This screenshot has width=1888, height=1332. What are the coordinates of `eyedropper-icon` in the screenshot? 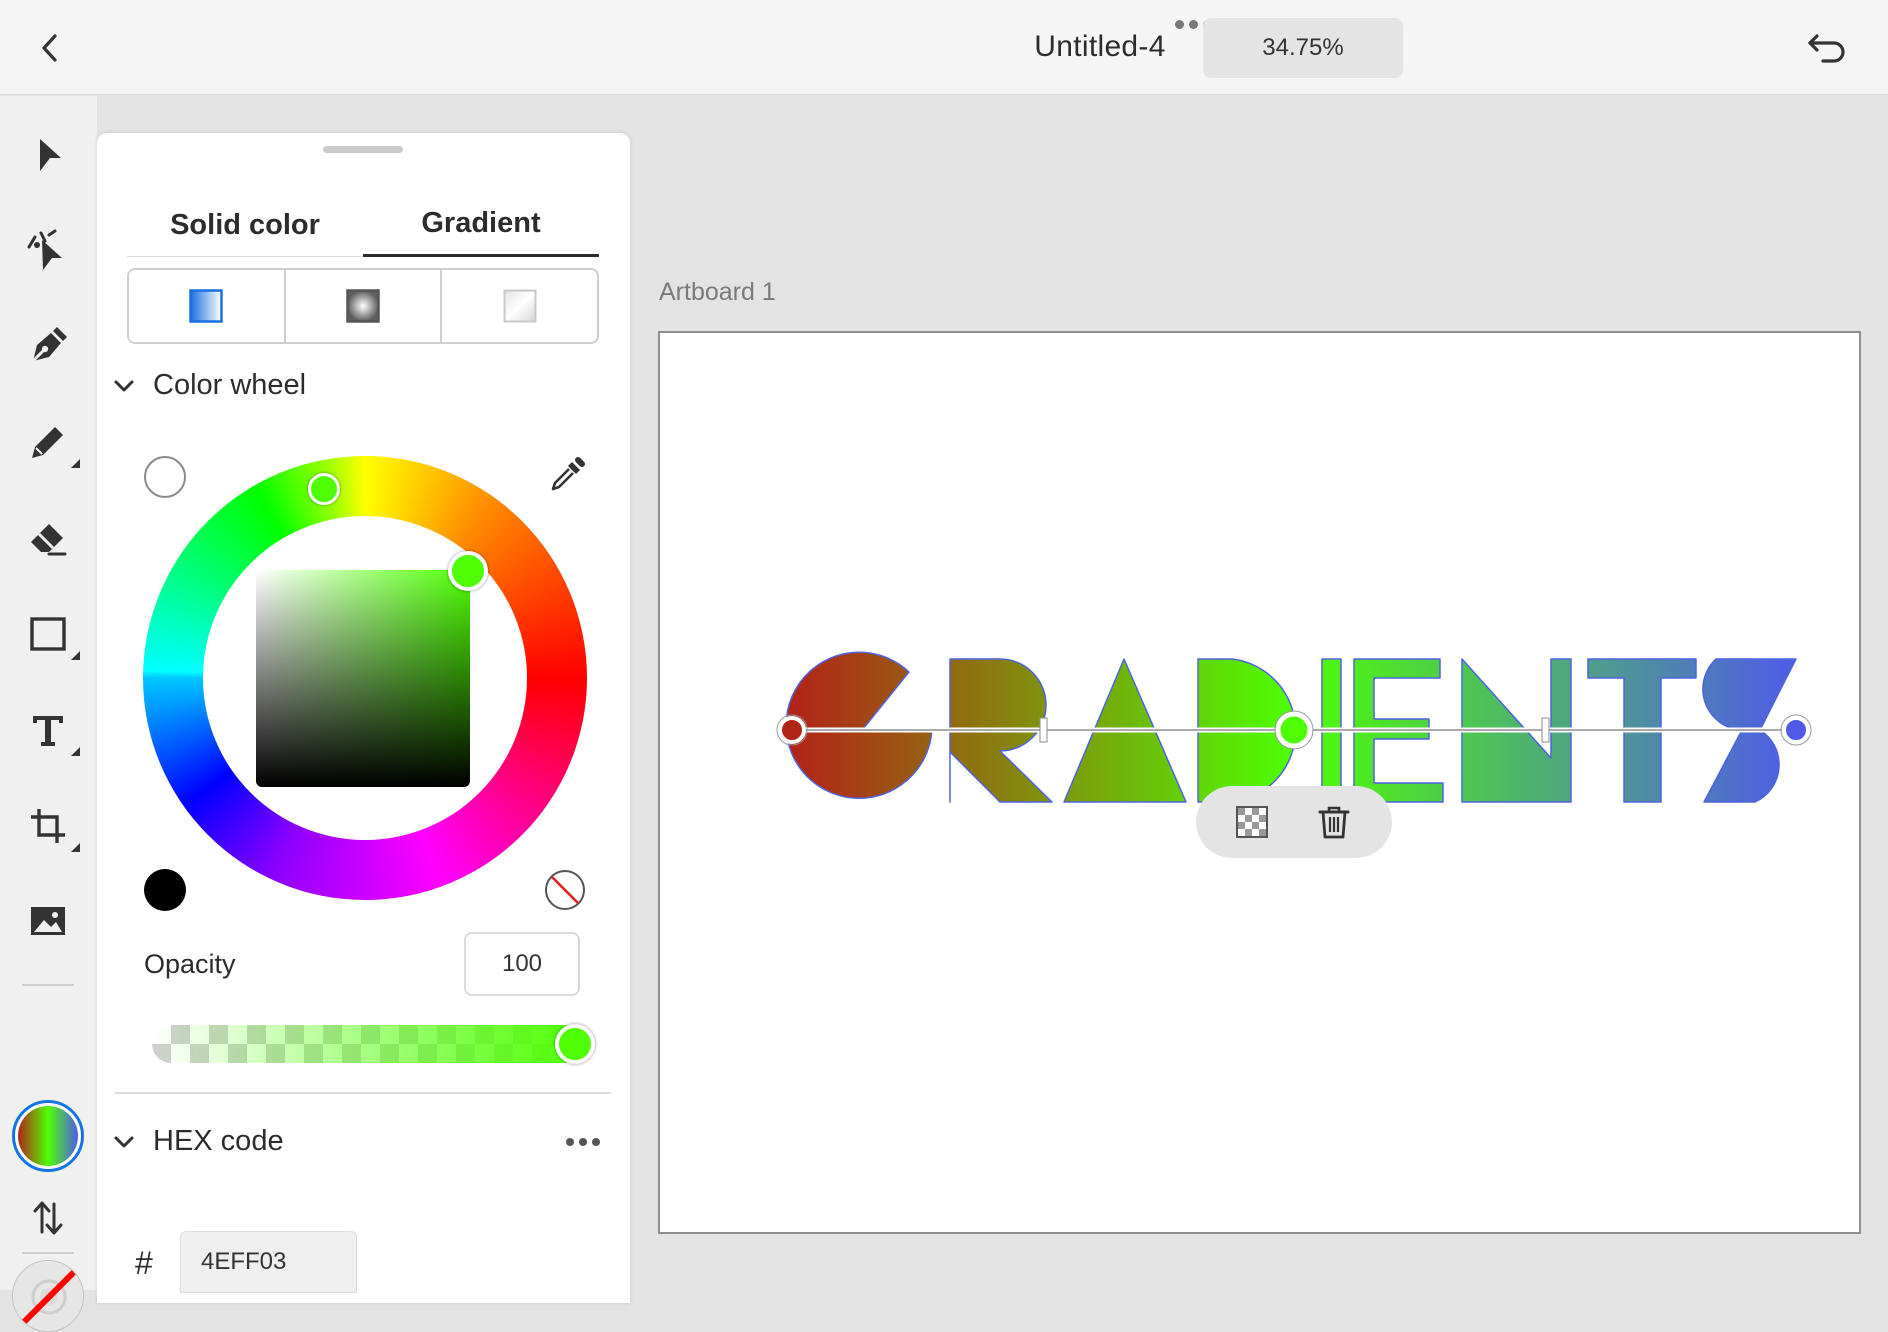 It's located at (568, 474).